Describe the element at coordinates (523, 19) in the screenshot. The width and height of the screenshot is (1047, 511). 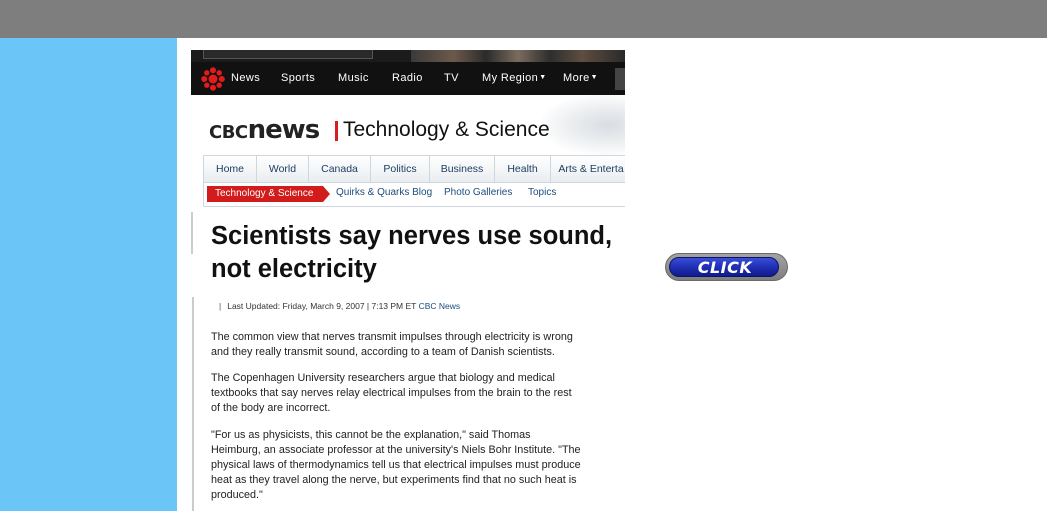
I see `top-bar` at that location.